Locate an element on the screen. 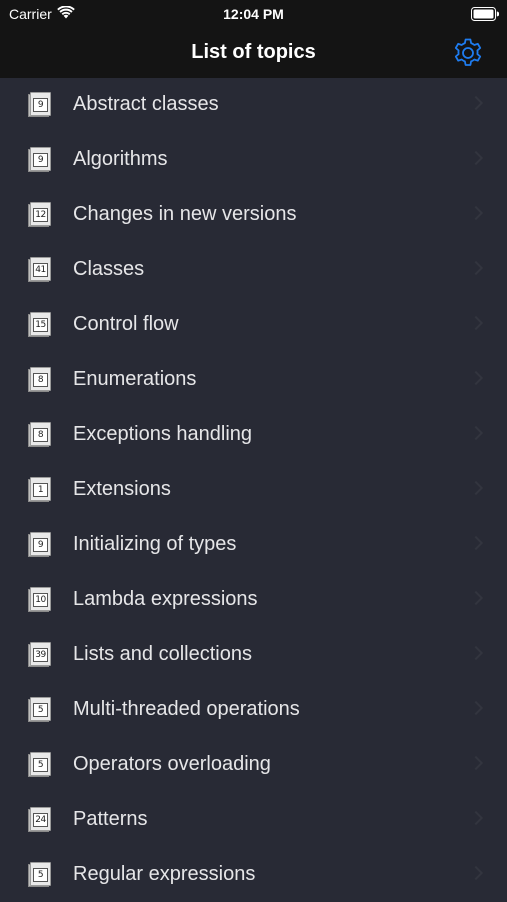  topic-book-icon: 41 is located at coordinates (40, 269).